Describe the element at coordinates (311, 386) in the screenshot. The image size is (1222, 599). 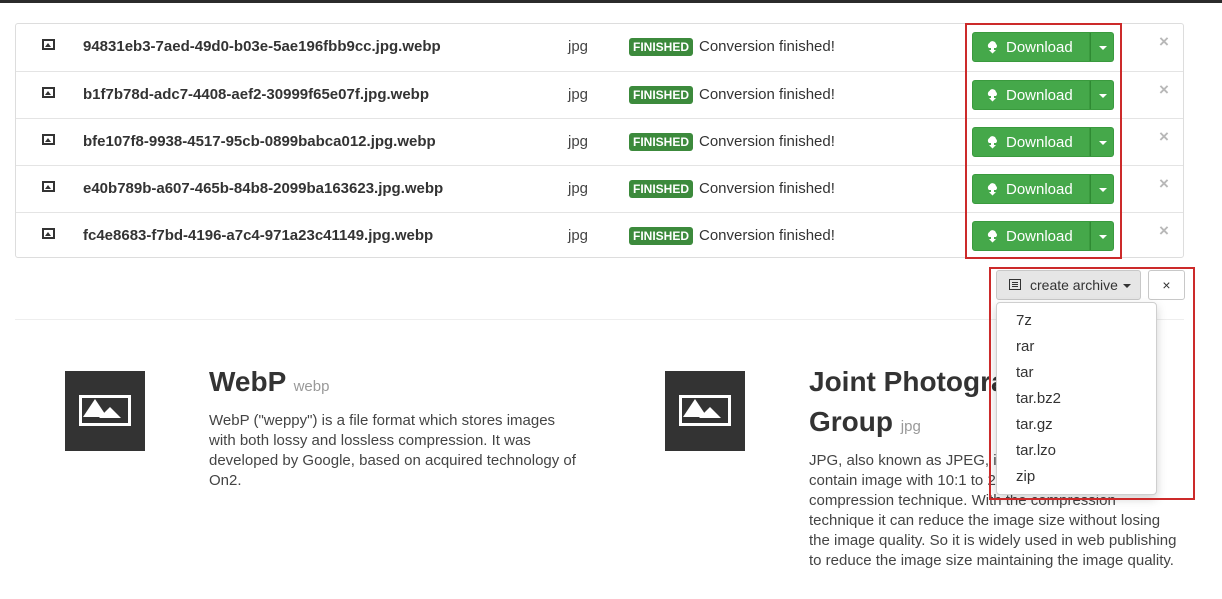
I see `format-short-webp: webp` at that location.